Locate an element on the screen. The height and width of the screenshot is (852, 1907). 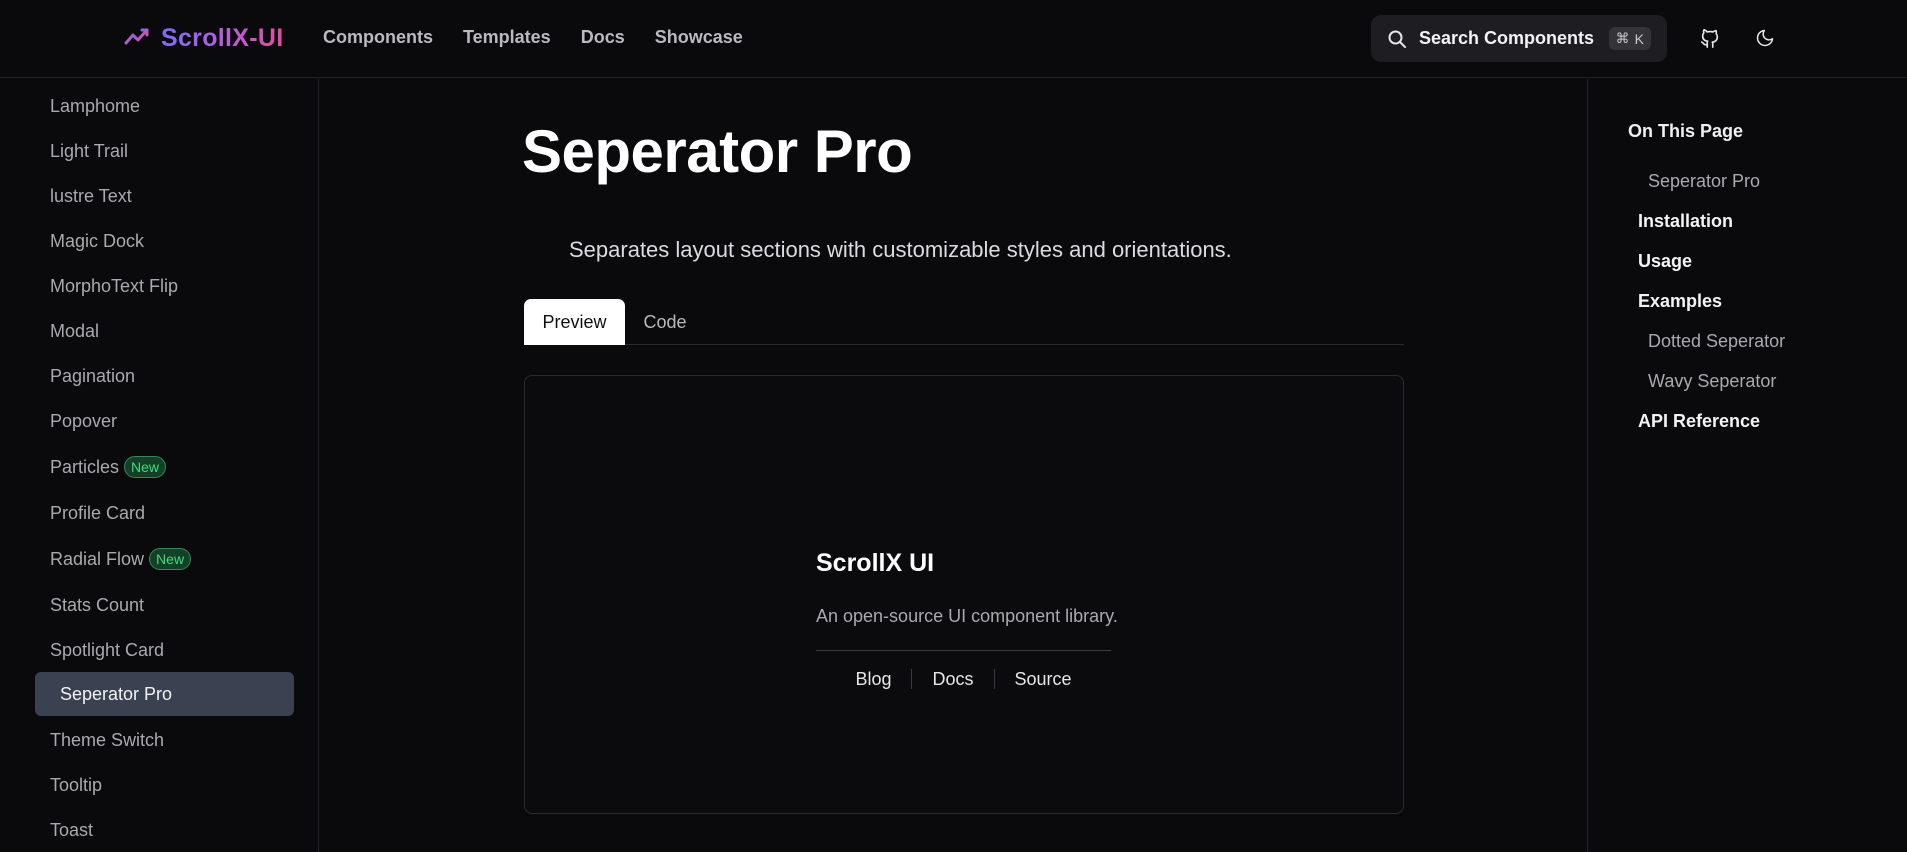
preview-code-tabs: Preview Code is located at coordinates (964, 322).